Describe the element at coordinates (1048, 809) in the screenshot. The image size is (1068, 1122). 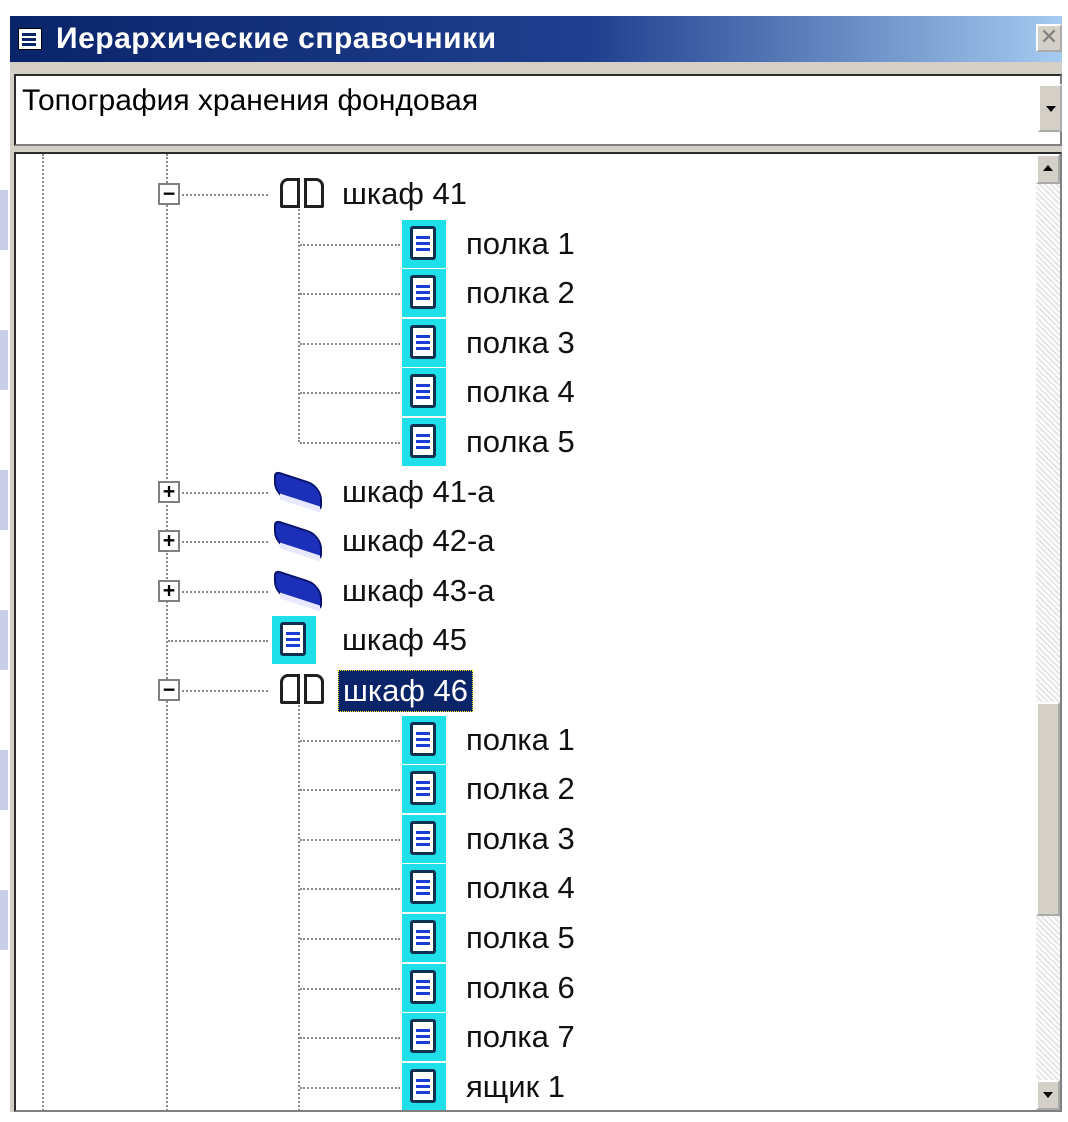
I see `scroll-thumb` at that location.